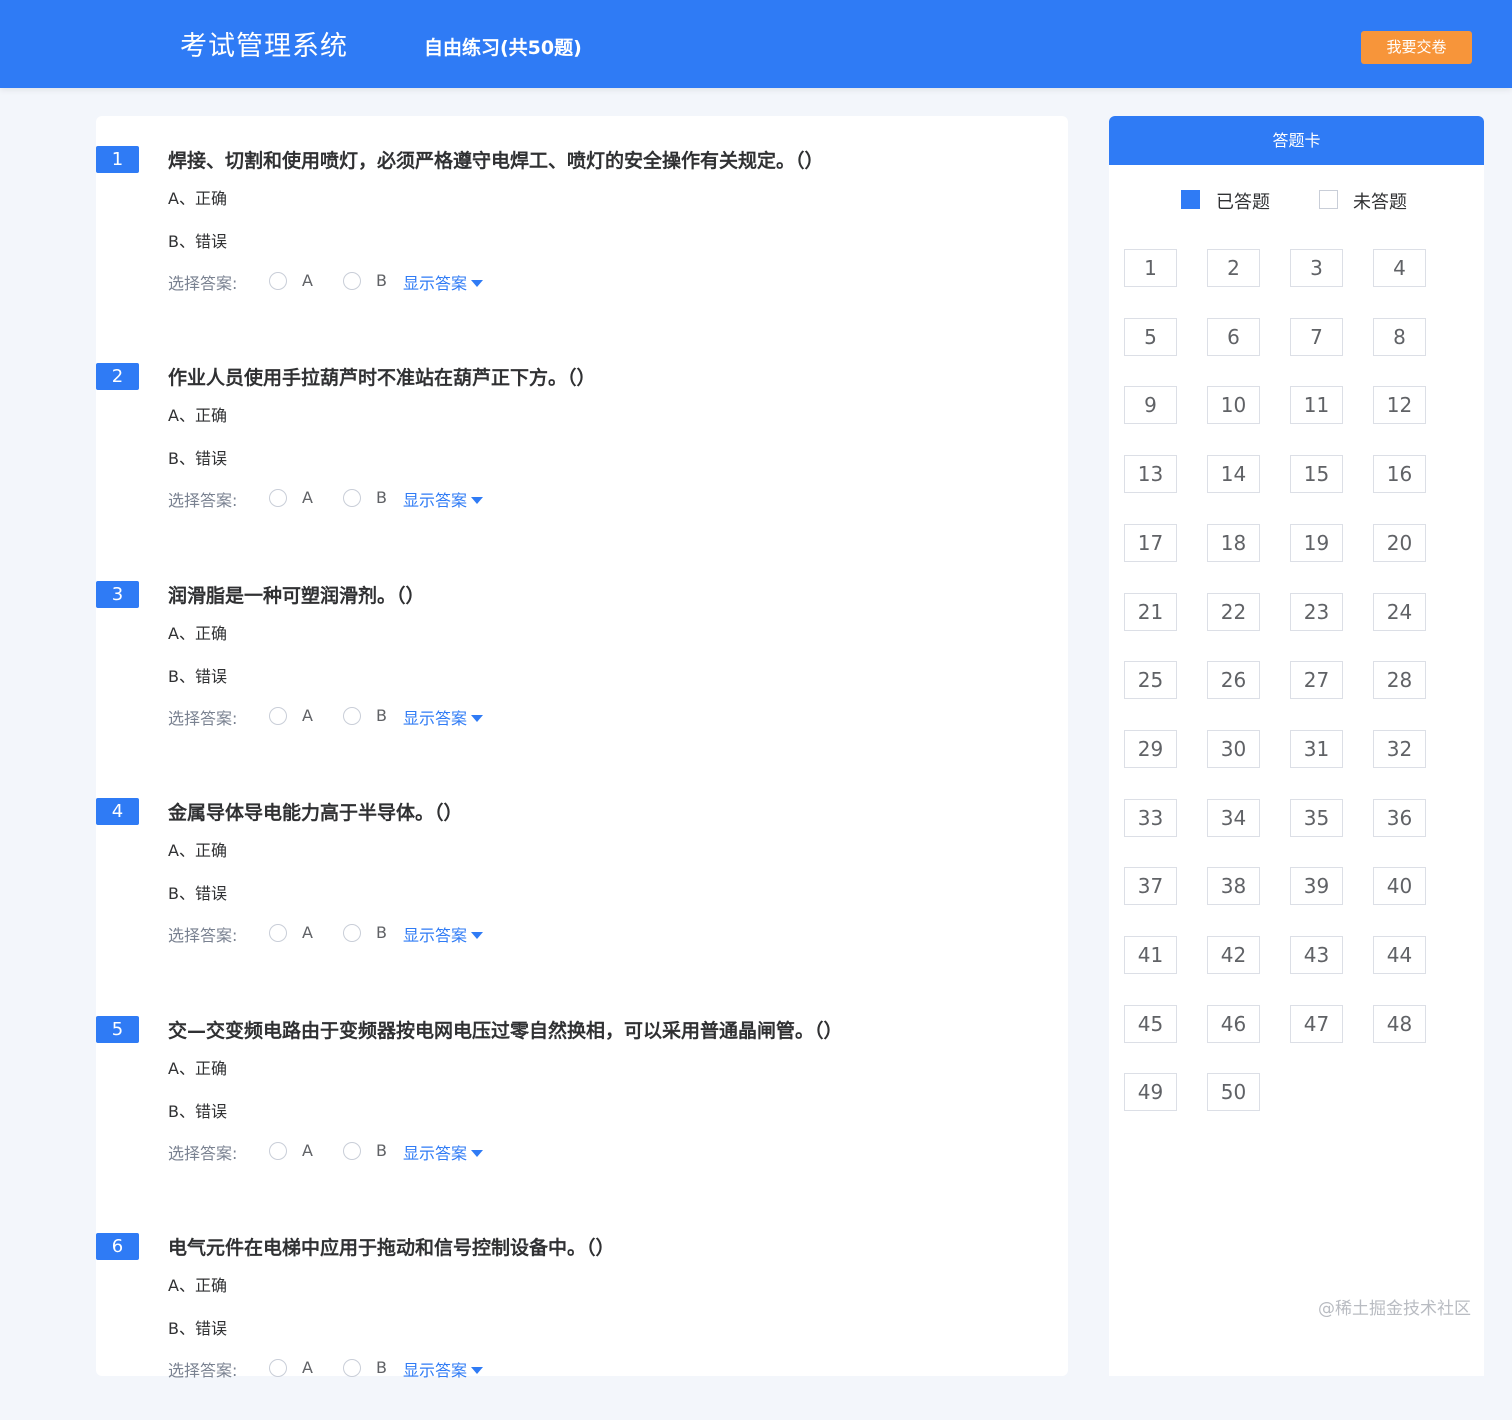 The height and width of the screenshot is (1420, 1512). I want to click on unanswered-swatch-icon, so click(1328, 199).